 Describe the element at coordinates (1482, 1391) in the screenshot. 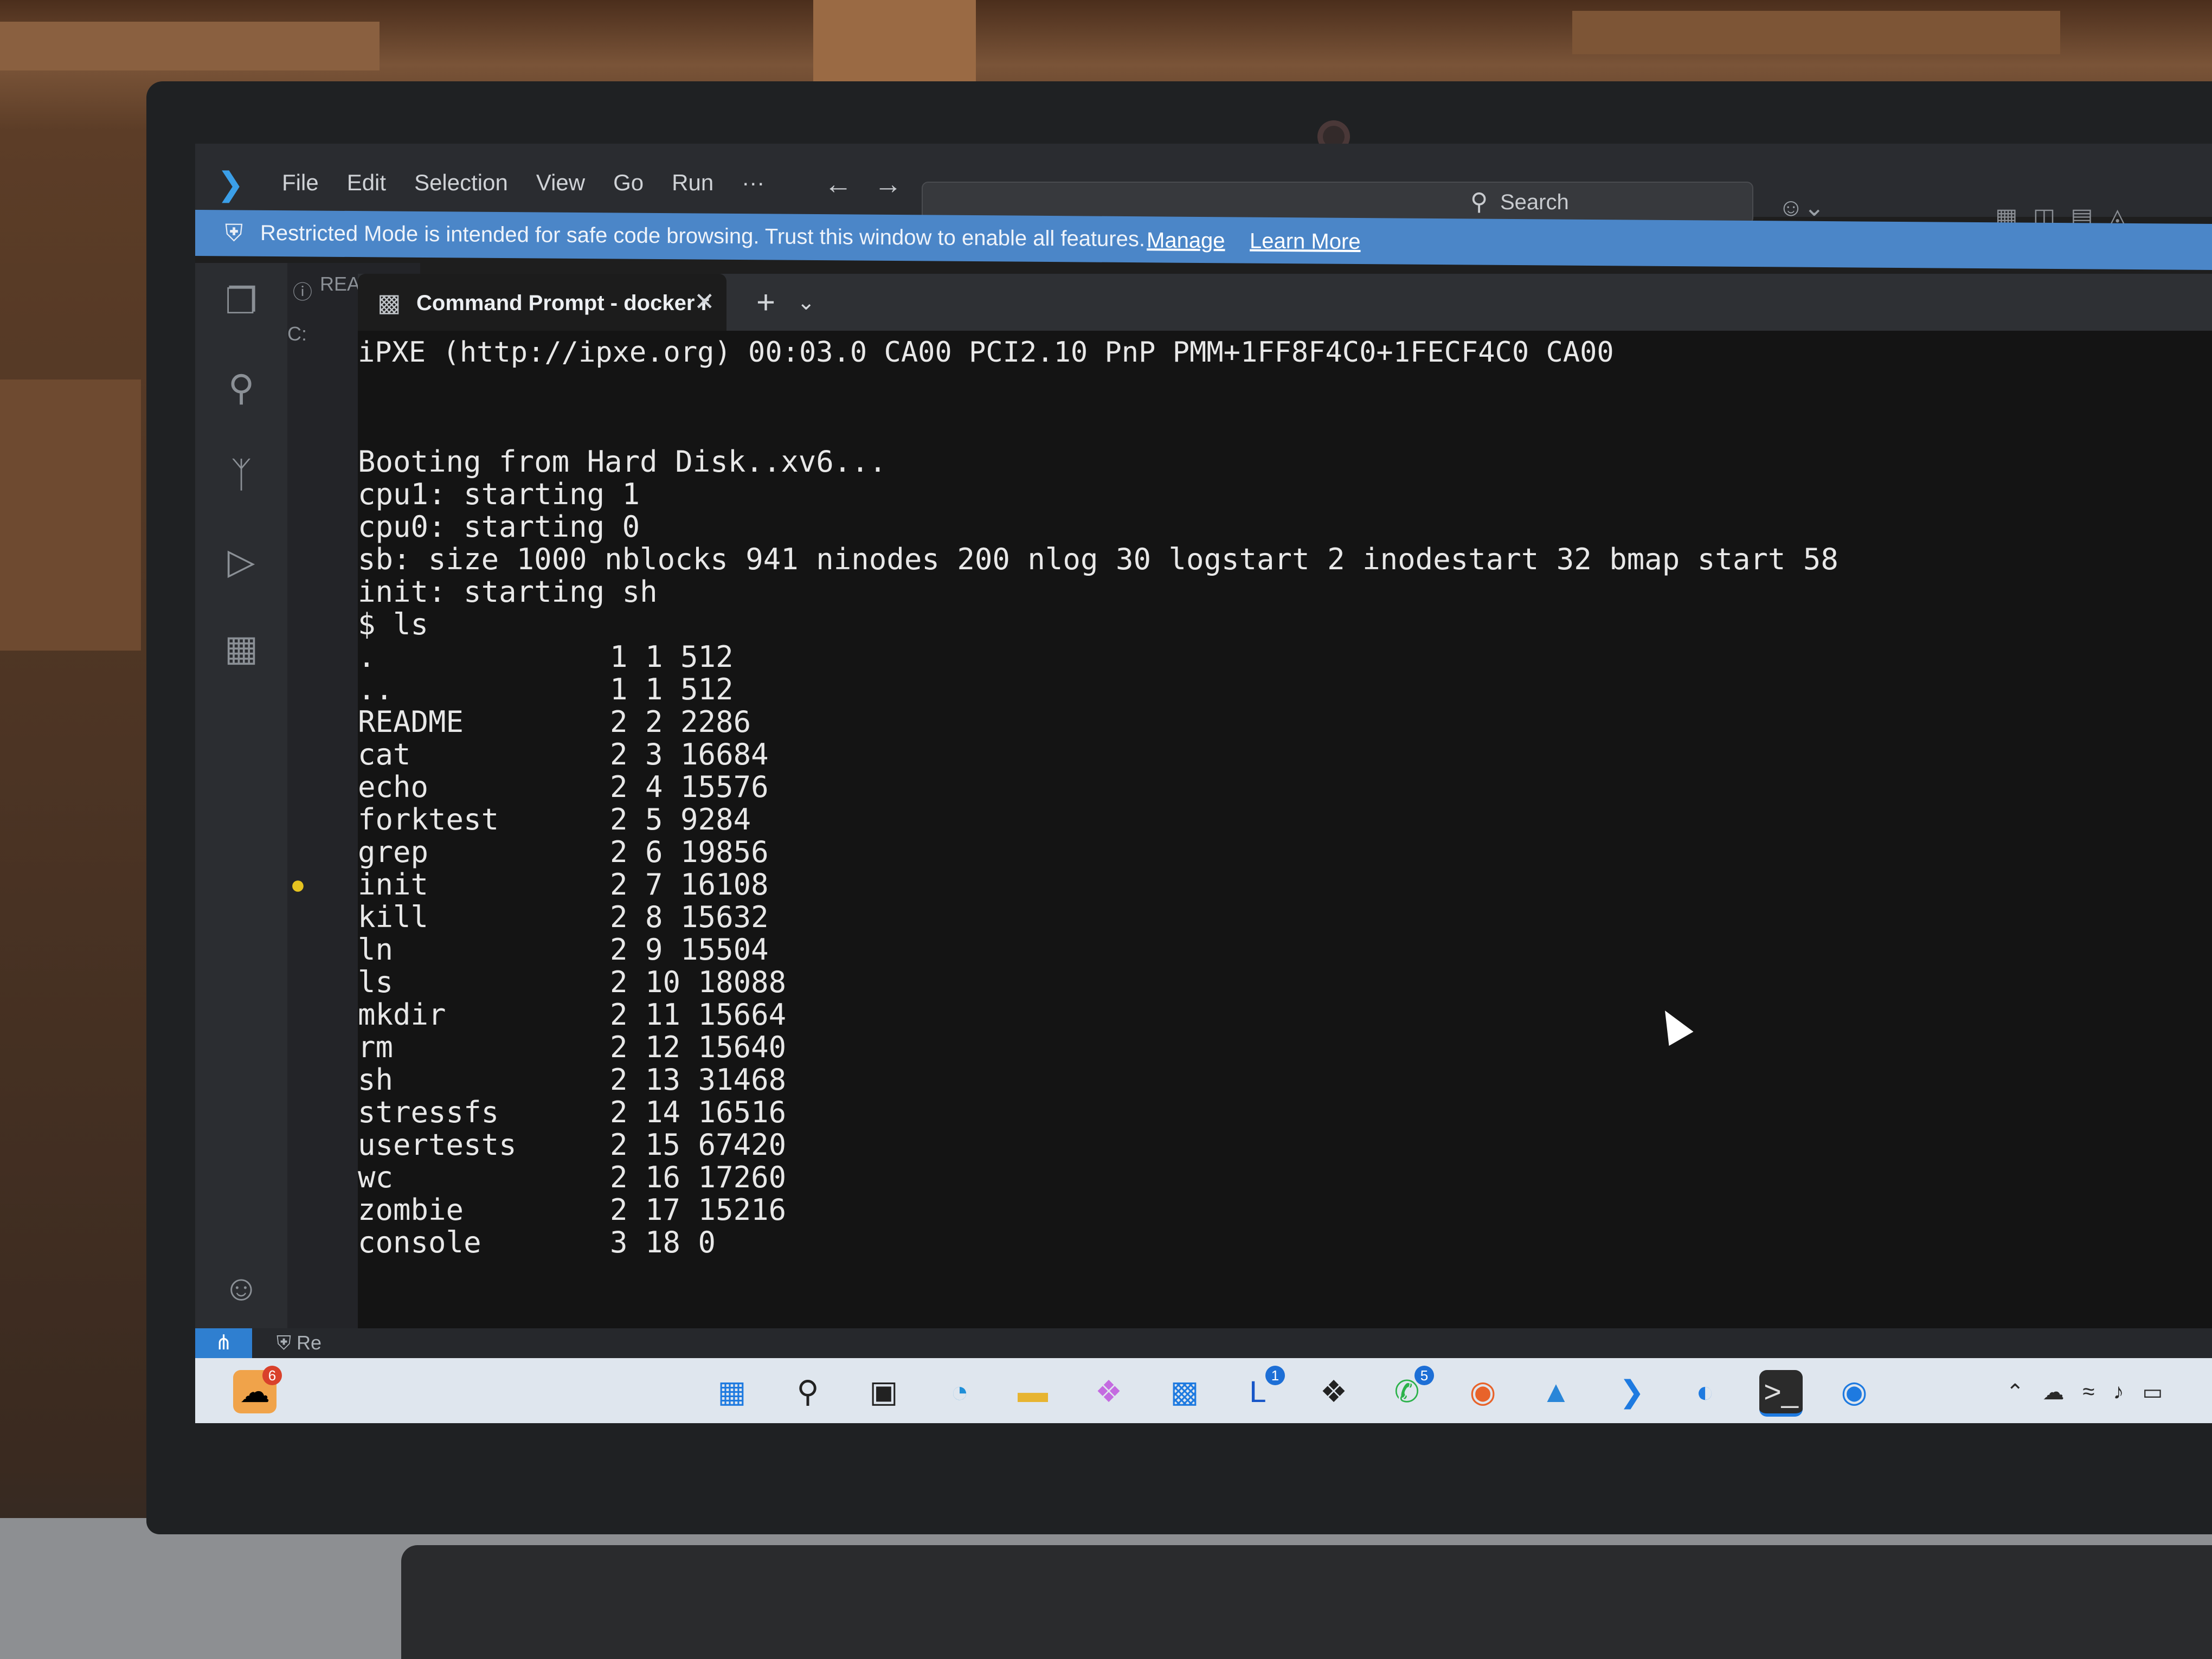

I see `firefox-icon: ◉` at that location.